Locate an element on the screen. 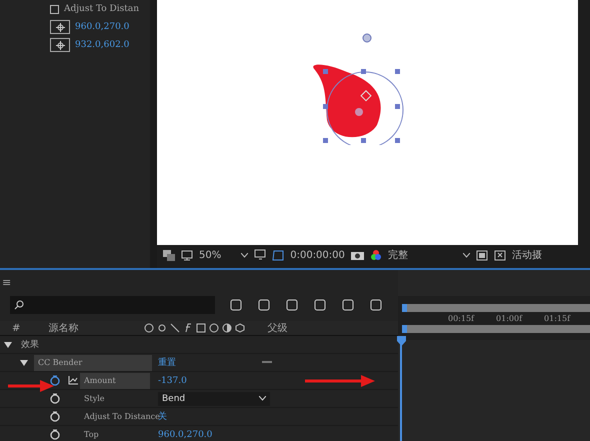 Image resolution: width=590 pixels, height=441 pixels. checkbox-label: Adjust To Distan is located at coordinates (102, 9).